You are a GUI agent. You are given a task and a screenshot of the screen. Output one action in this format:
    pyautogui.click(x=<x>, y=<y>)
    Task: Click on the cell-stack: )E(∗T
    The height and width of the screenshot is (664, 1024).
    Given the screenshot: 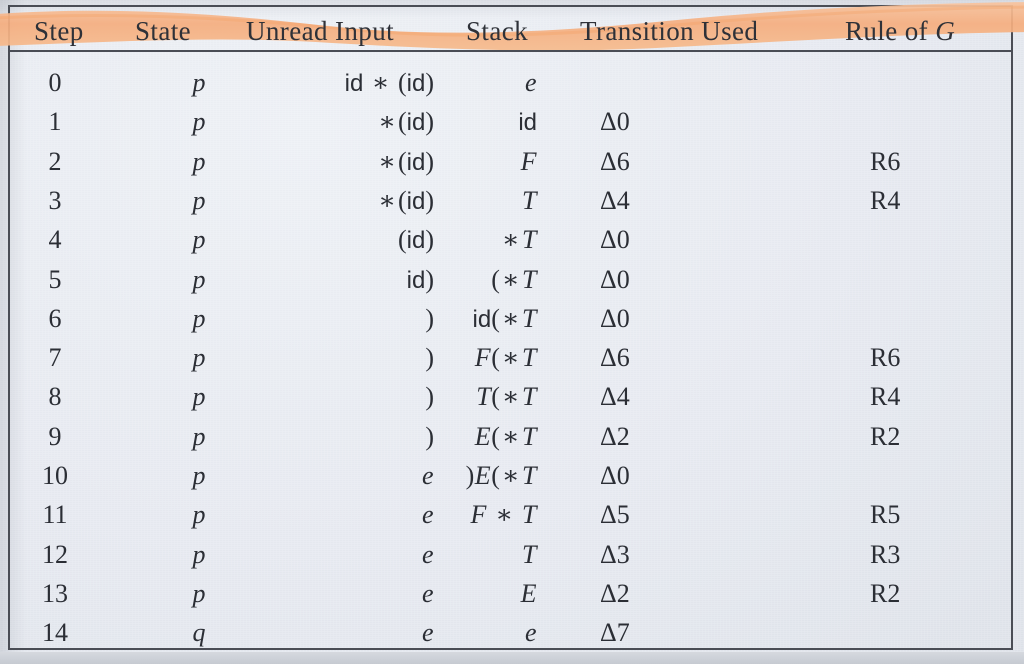 What is the action you would take?
    pyautogui.click(x=501, y=475)
    